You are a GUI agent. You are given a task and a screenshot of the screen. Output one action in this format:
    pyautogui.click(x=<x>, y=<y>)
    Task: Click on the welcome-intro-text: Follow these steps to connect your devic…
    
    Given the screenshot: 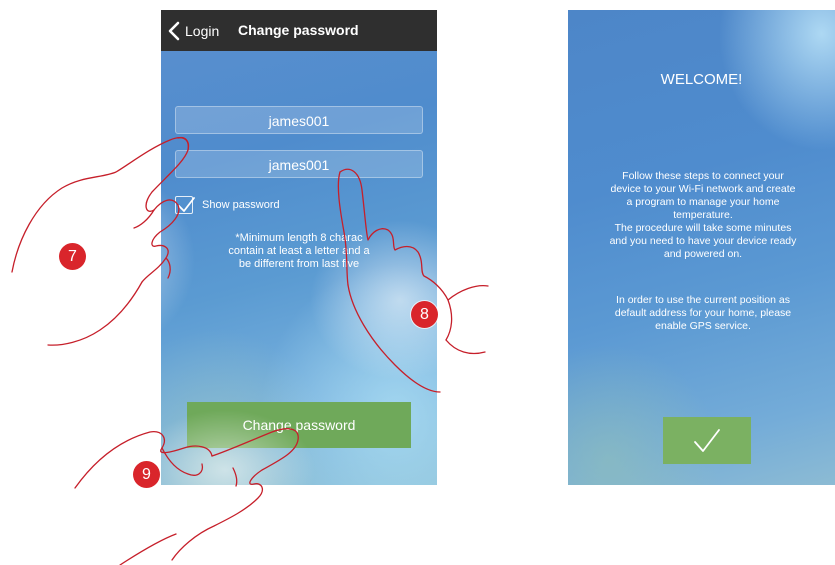 What is the action you would take?
    pyautogui.click(x=703, y=215)
    